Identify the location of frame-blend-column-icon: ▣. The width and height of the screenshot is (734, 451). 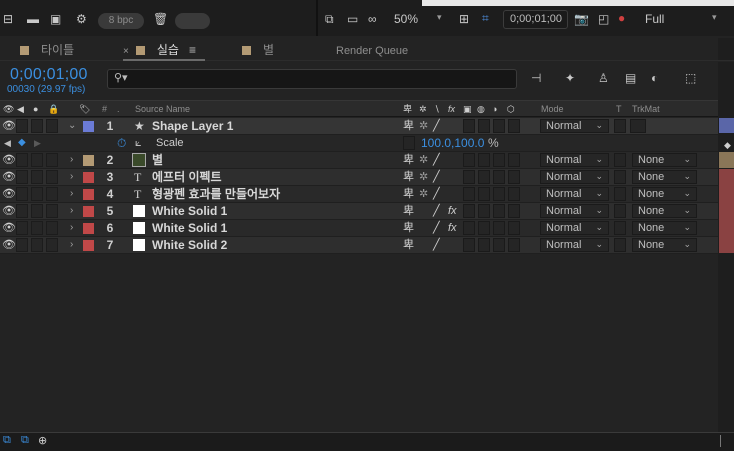
(467, 109).